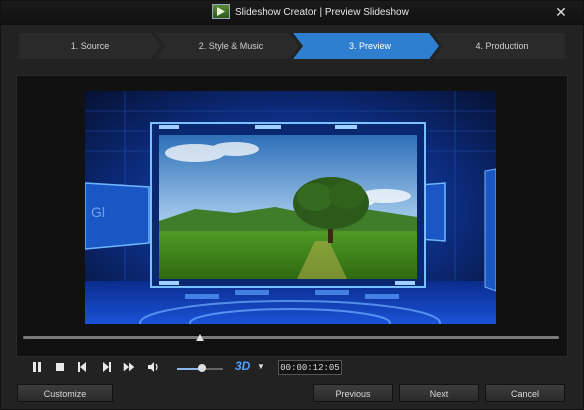  I want to click on window-title: Slideshow Creator | Preview Slideshow, so click(322, 12).